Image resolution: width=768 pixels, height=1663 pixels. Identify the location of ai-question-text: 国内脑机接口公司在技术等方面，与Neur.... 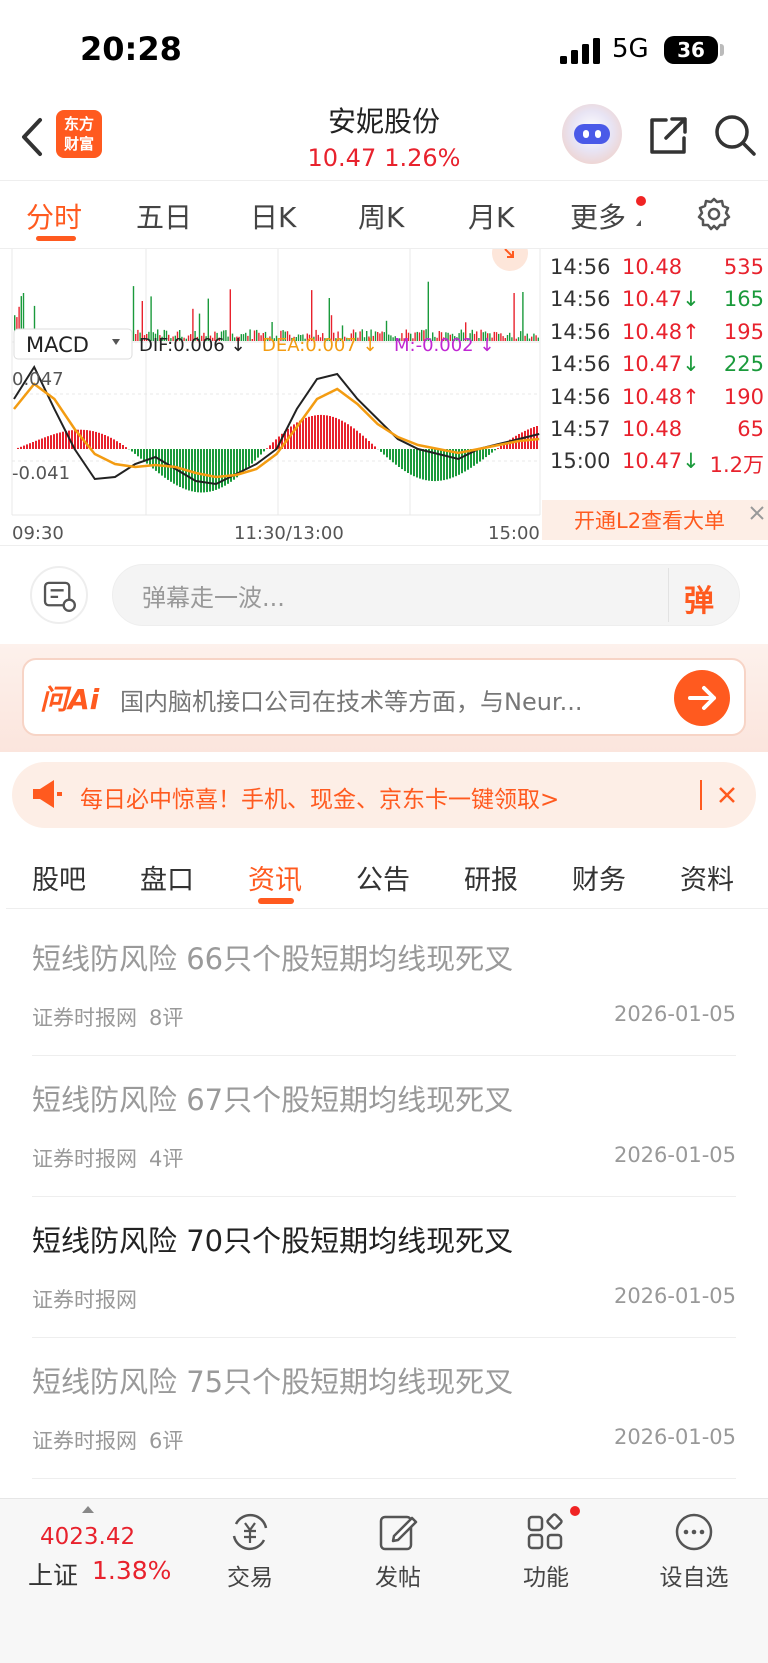
(385, 699).